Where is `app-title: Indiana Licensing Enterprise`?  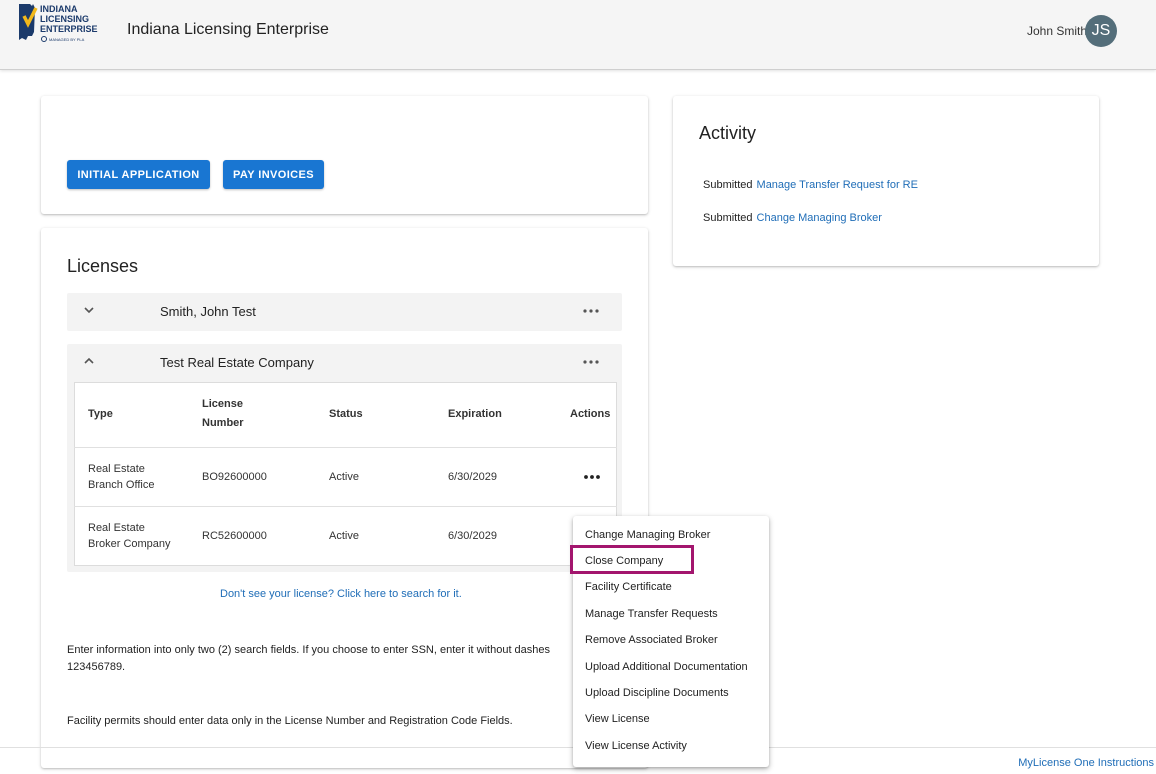
app-title: Indiana Licensing Enterprise is located at coordinates (228, 29).